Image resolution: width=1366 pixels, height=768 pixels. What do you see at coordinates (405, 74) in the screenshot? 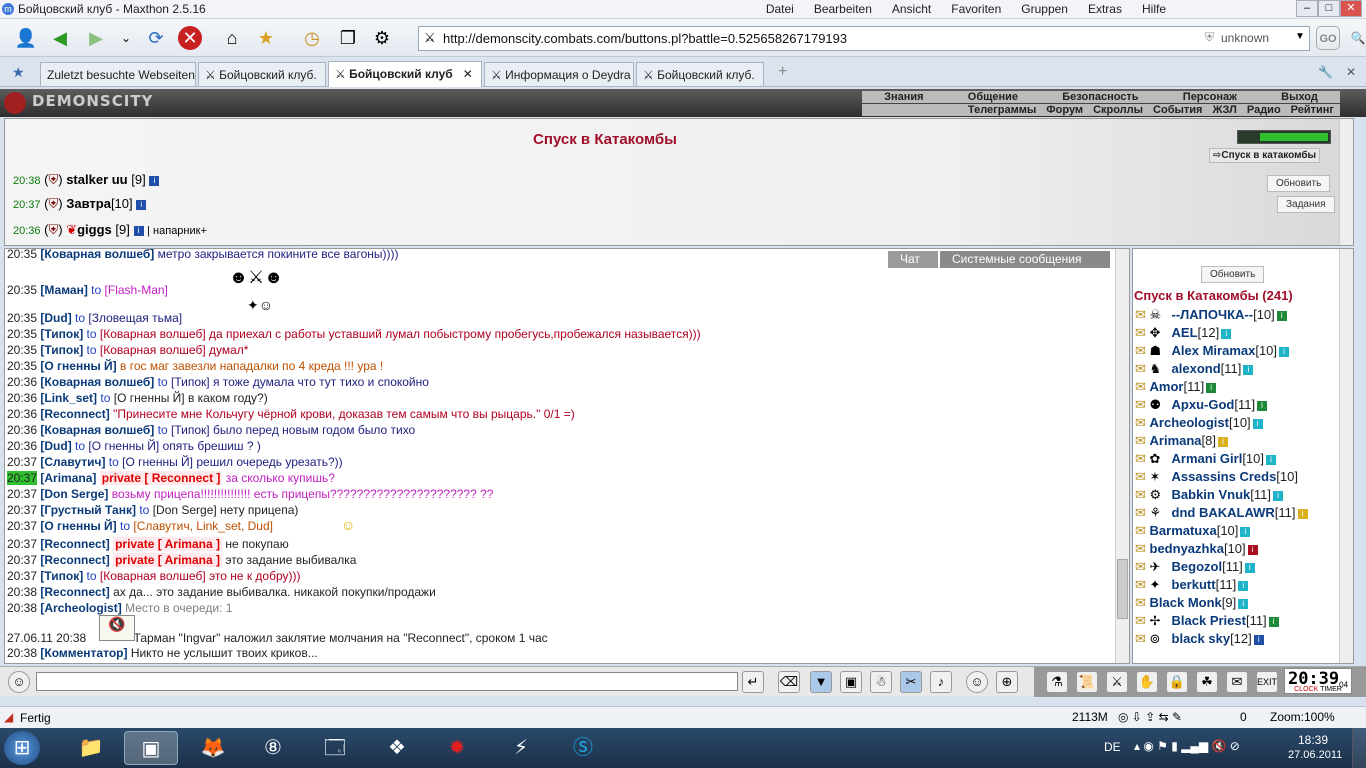
I see `tab-club-active: ⚔ Бойцовский клуб ✕` at bounding box center [405, 74].